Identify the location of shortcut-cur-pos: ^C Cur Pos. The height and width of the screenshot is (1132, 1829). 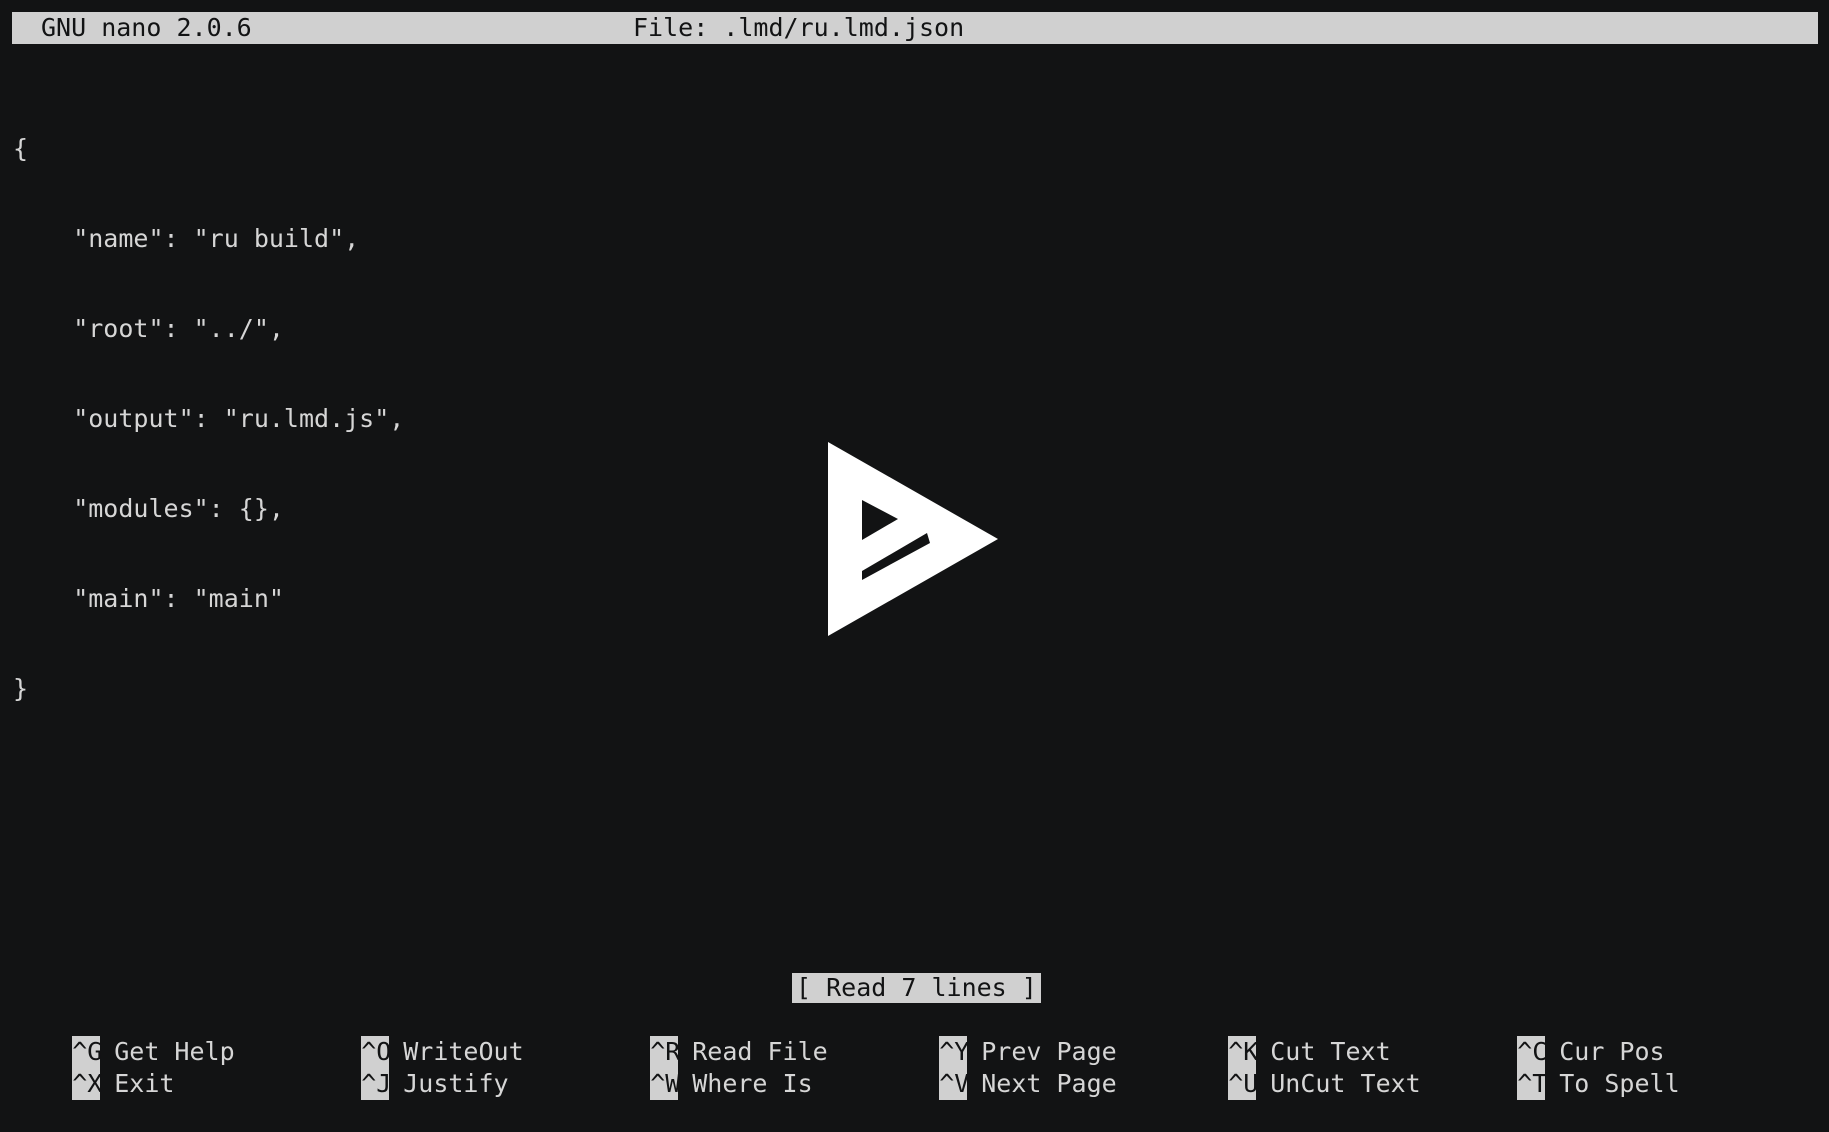
(1561, 1036).